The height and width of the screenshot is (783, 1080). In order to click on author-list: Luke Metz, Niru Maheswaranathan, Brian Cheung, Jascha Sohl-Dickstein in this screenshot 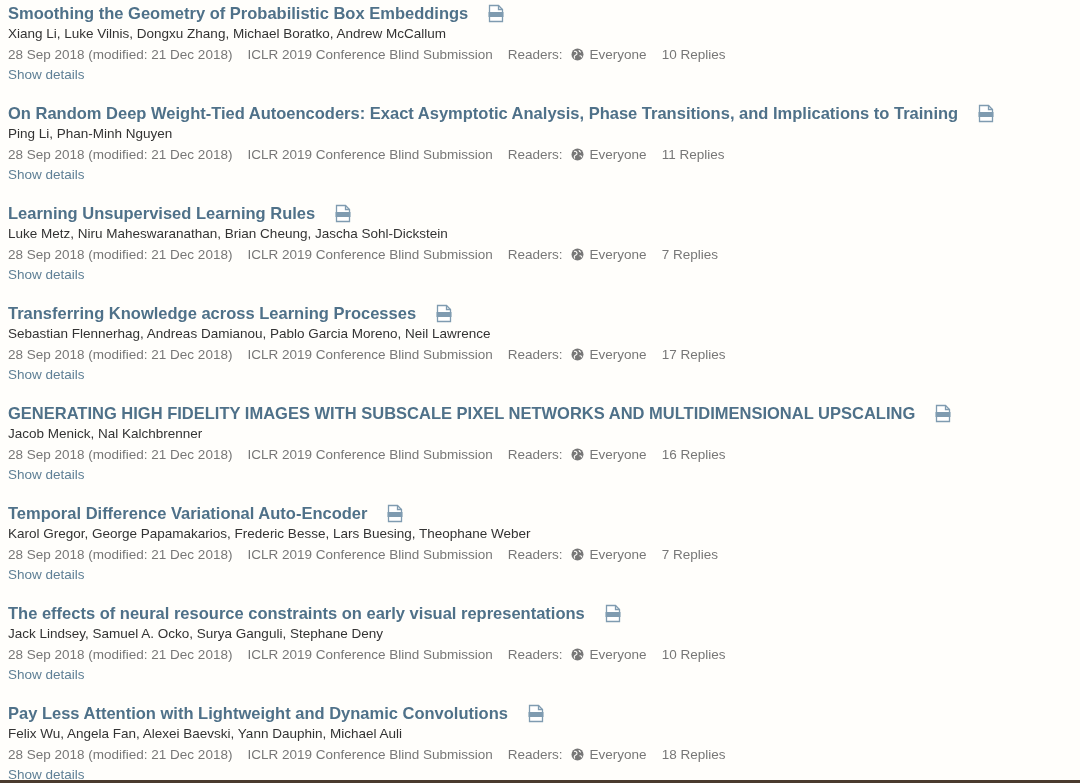, I will do `click(540, 234)`.